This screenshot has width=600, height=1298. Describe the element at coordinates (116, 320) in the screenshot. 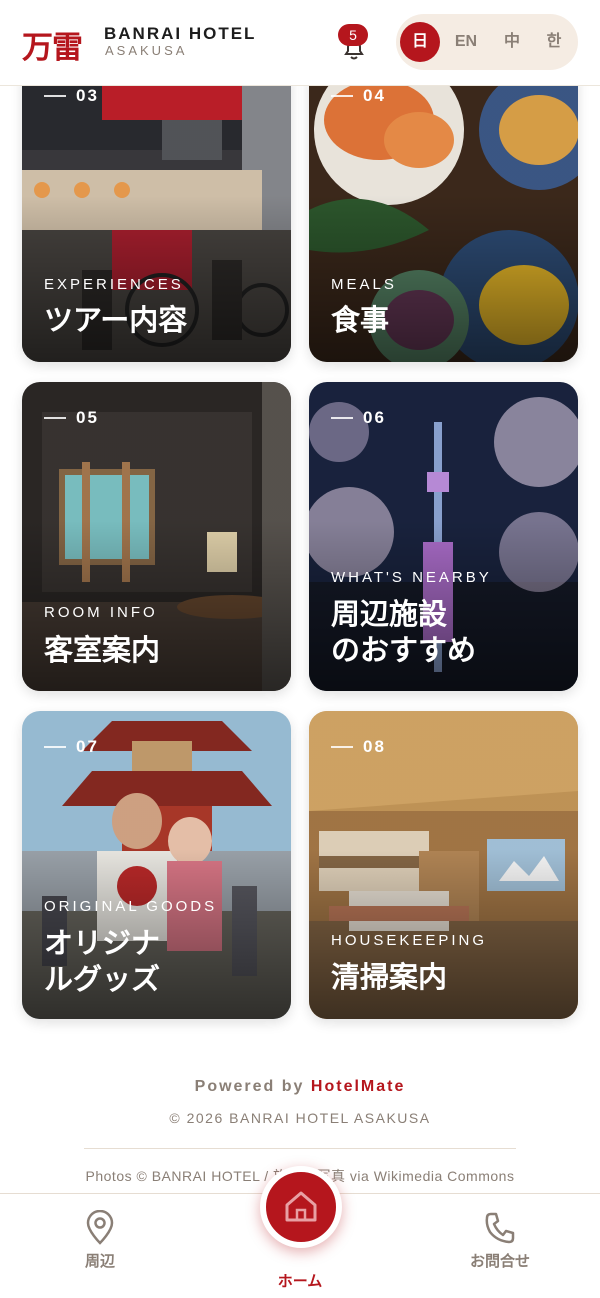

I see `card-title: ツアー内容` at that location.